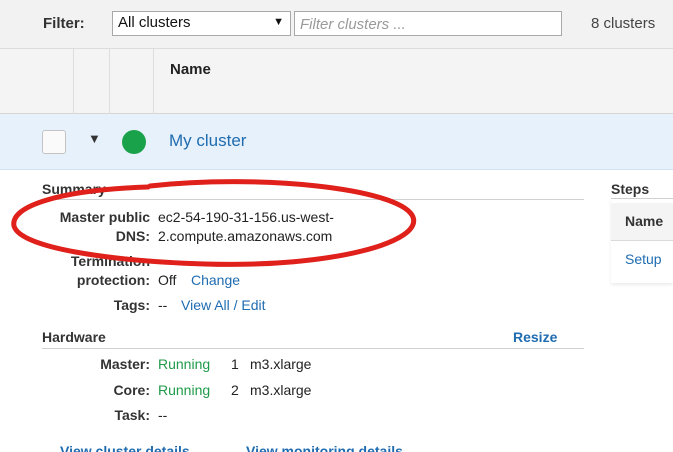 The height and width of the screenshot is (452, 673). I want to click on cluster-count: 8 clusters, so click(623, 23).